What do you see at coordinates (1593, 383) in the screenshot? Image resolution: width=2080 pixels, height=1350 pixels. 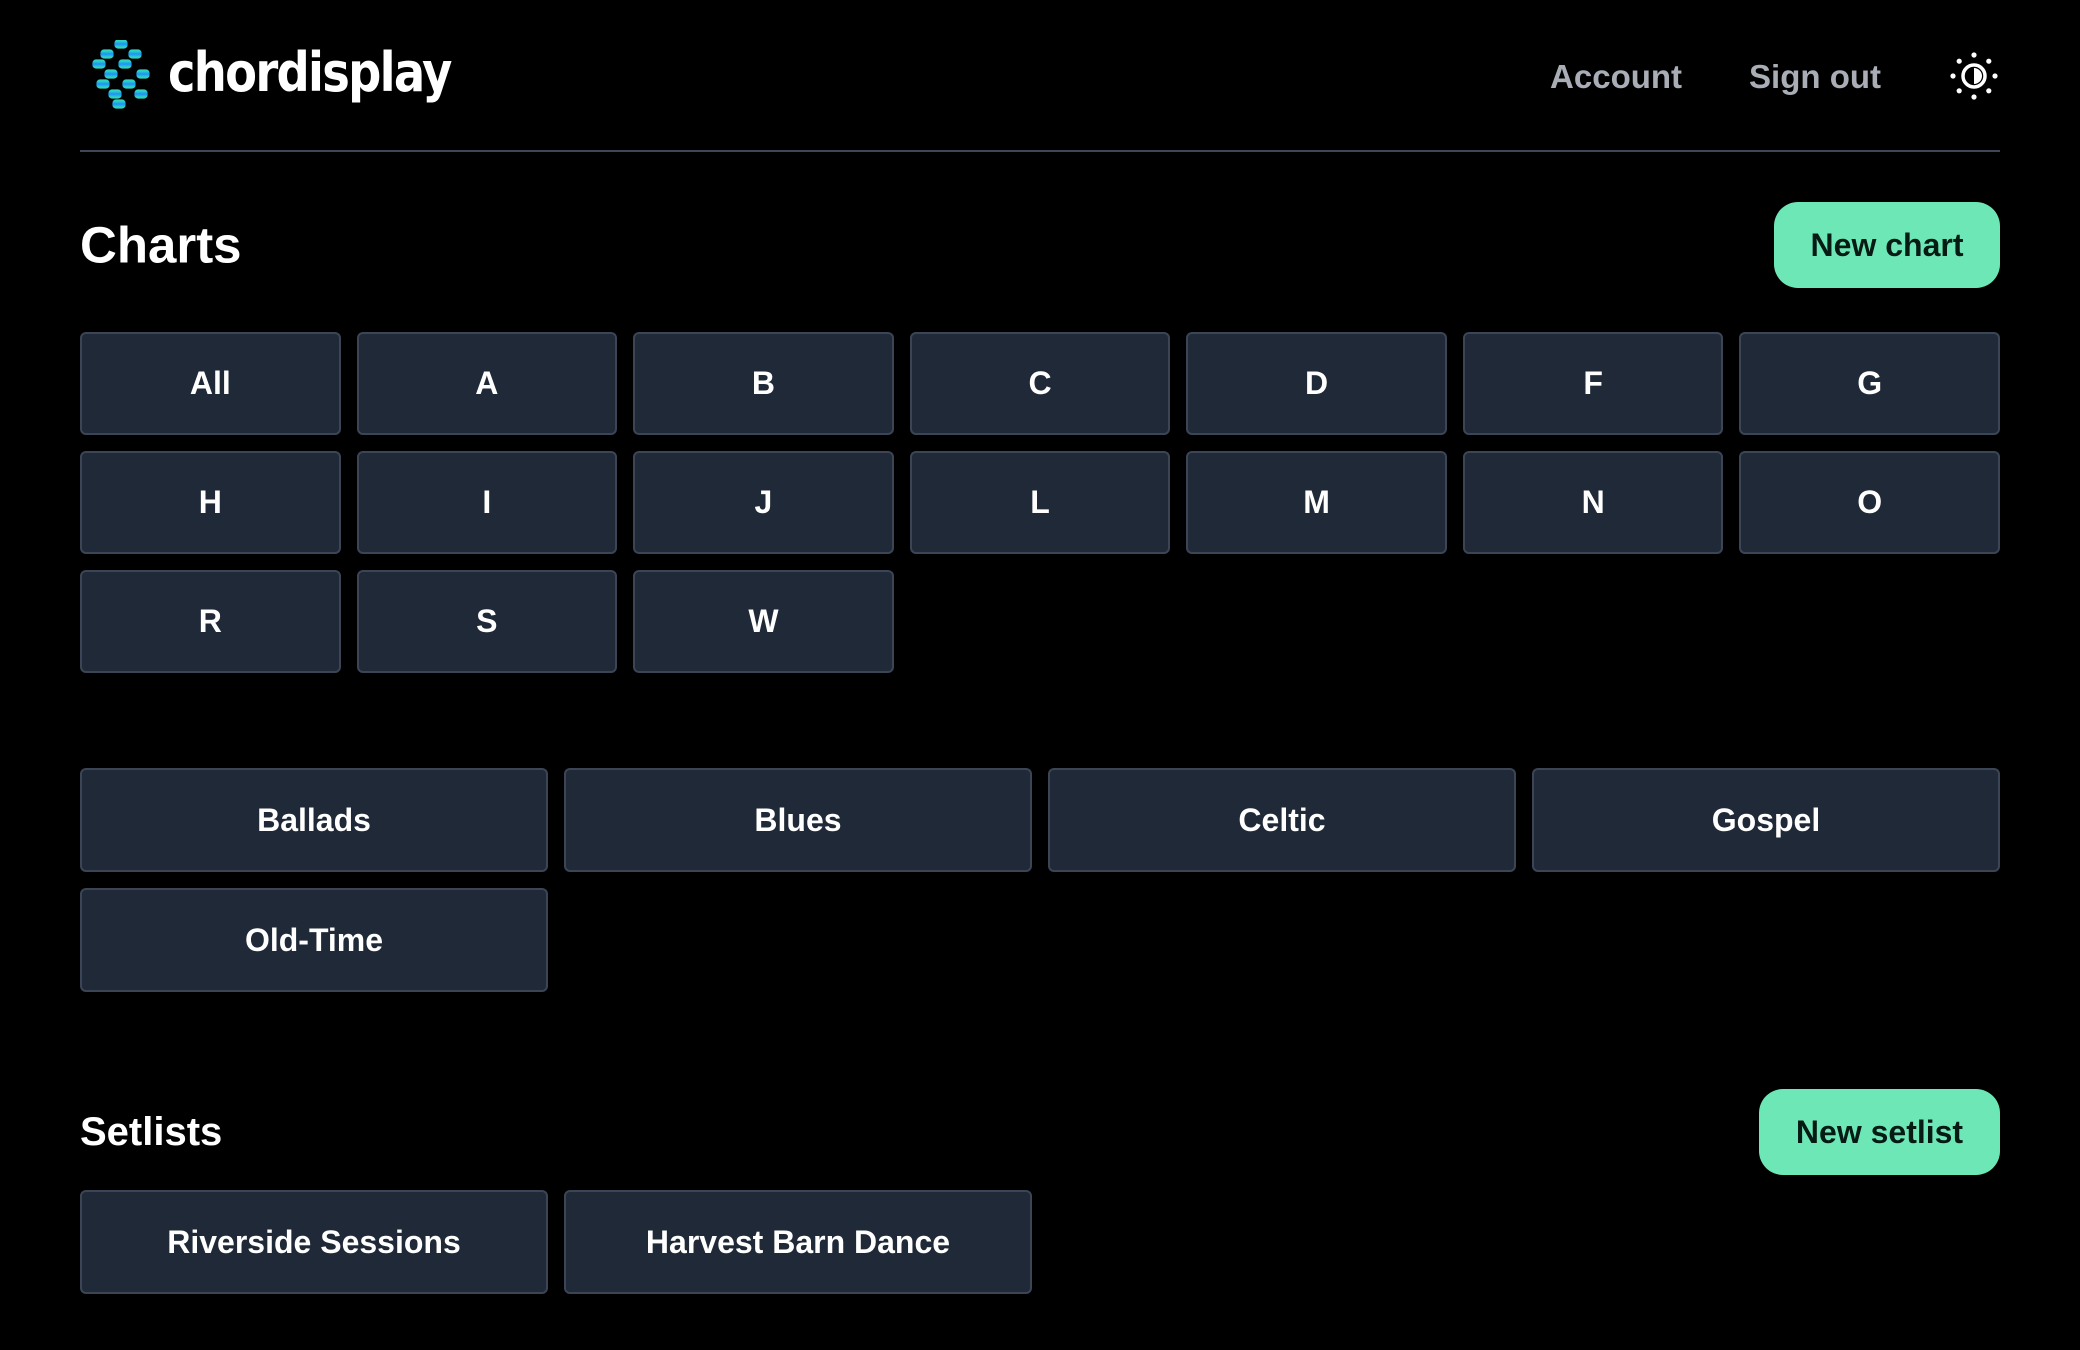 I see `letter-filter-f: F` at bounding box center [1593, 383].